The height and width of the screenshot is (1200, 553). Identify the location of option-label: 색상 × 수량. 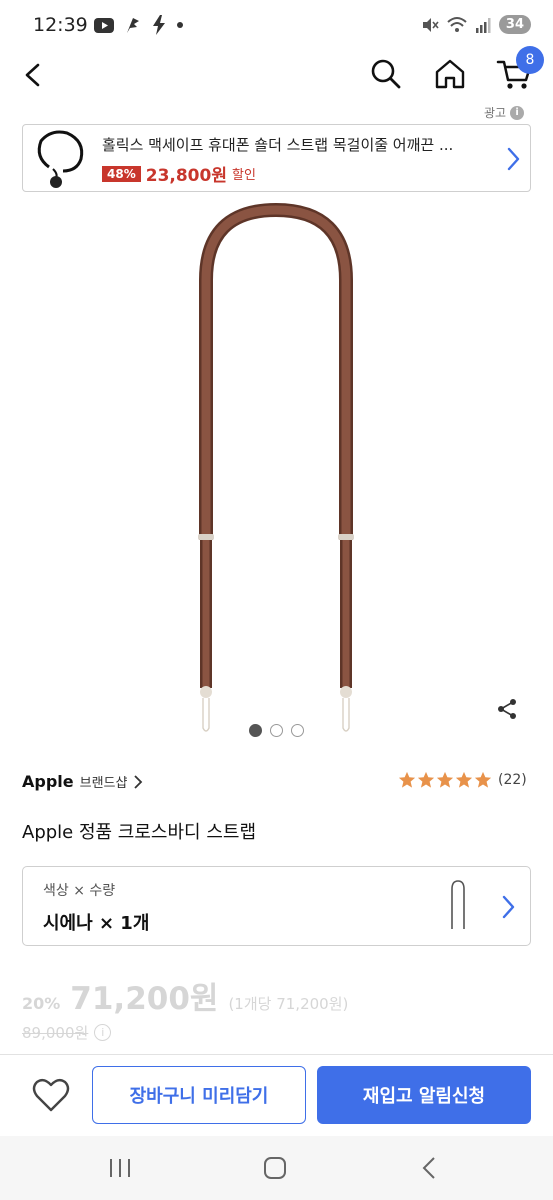
(79, 891).